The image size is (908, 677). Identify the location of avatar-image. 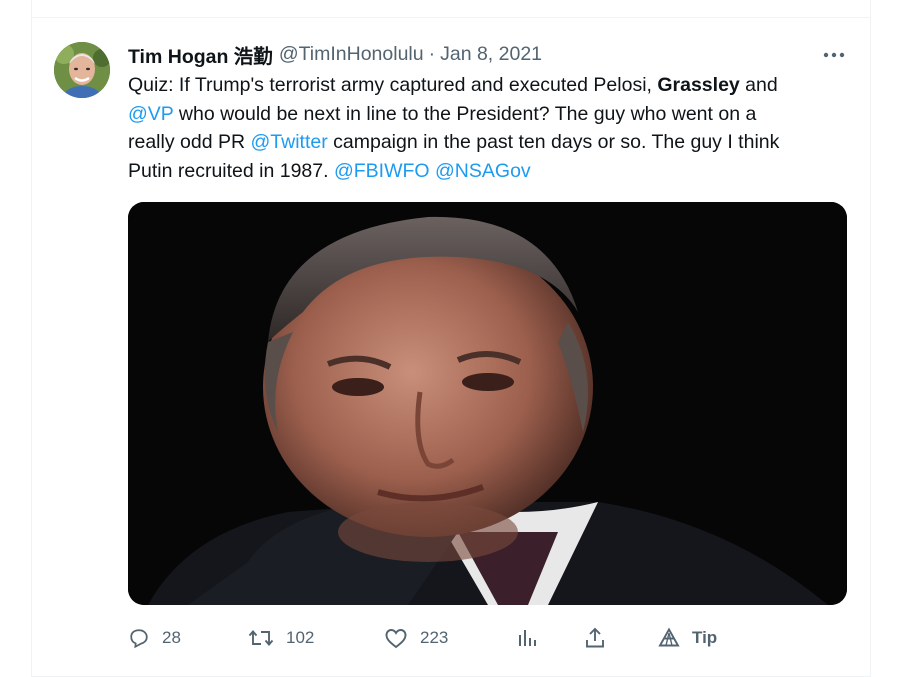
(82, 70).